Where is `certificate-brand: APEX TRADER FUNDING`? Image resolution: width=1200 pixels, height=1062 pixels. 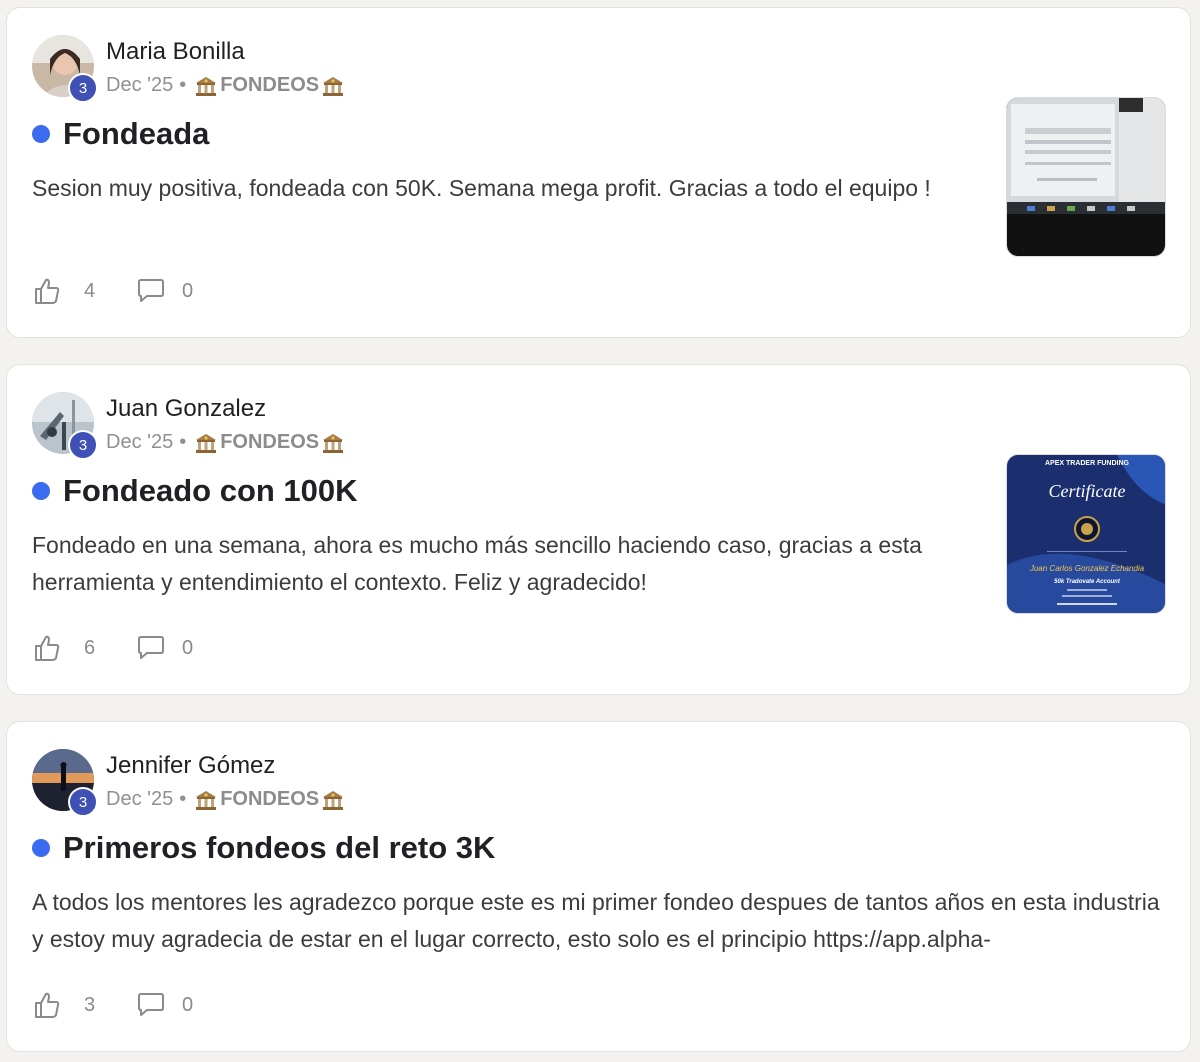
certificate-brand: APEX TRADER FUNDING is located at coordinates (1087, 463).